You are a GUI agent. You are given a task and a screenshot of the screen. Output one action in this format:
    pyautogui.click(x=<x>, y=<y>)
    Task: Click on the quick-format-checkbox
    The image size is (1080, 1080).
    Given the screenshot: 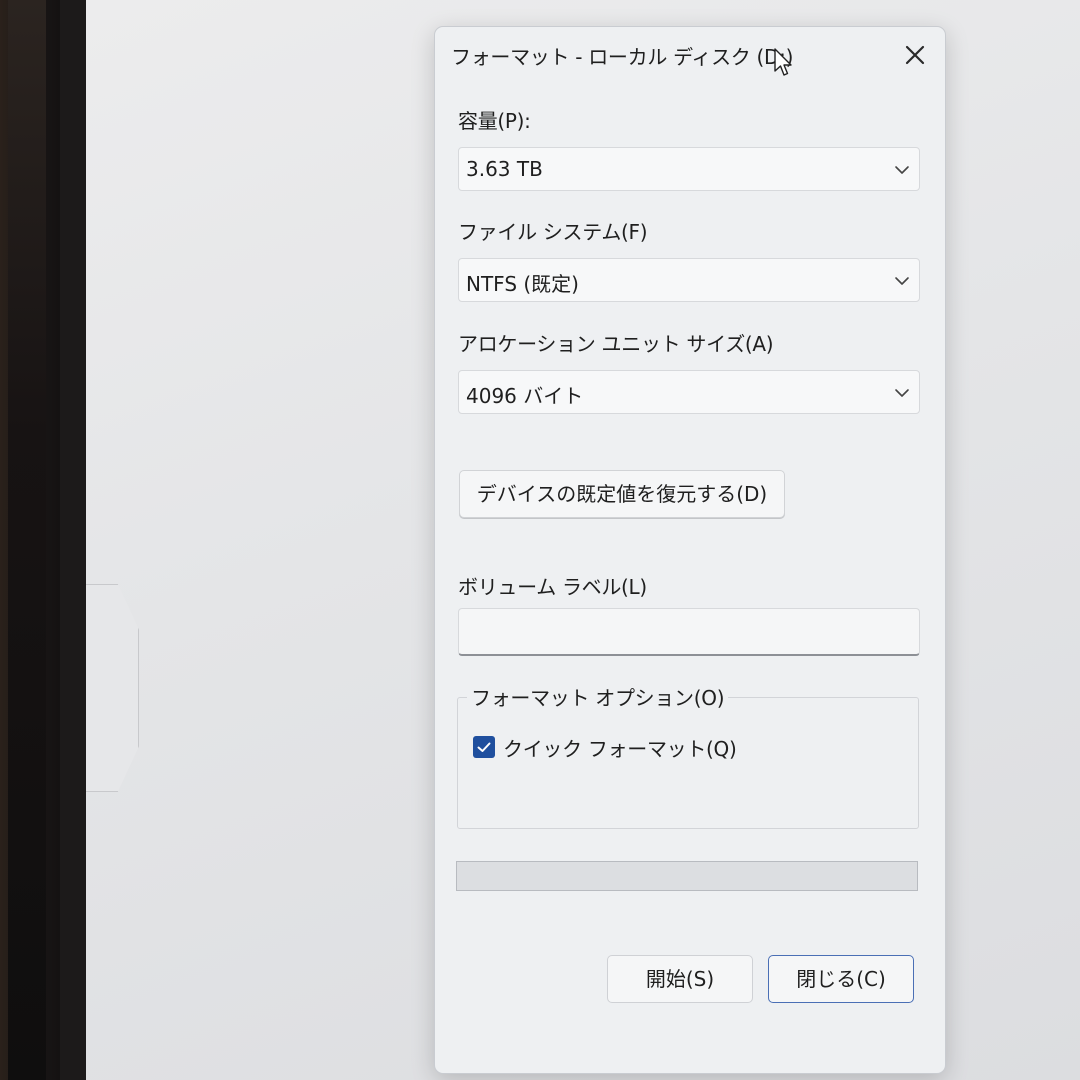 What is the action you would take?
    pyautogui.click(x=484, y=747)
    